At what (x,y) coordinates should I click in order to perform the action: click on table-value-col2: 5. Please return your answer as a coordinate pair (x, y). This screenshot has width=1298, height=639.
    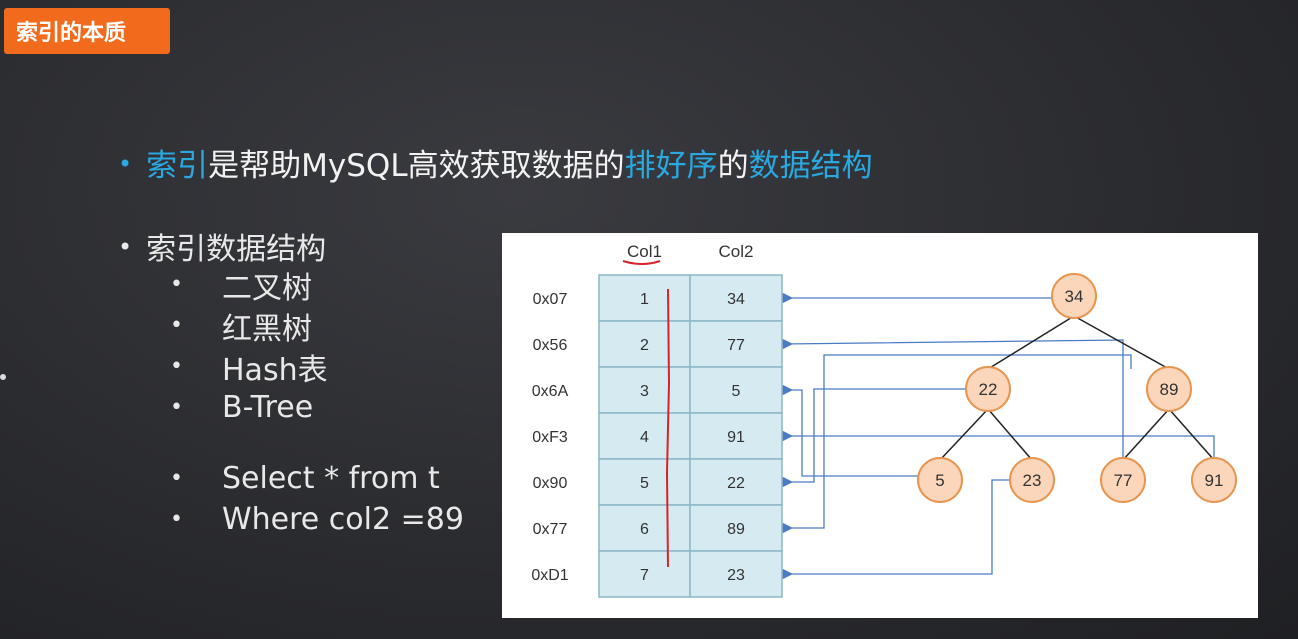
    Looking at the image, I should click on (736, 391).